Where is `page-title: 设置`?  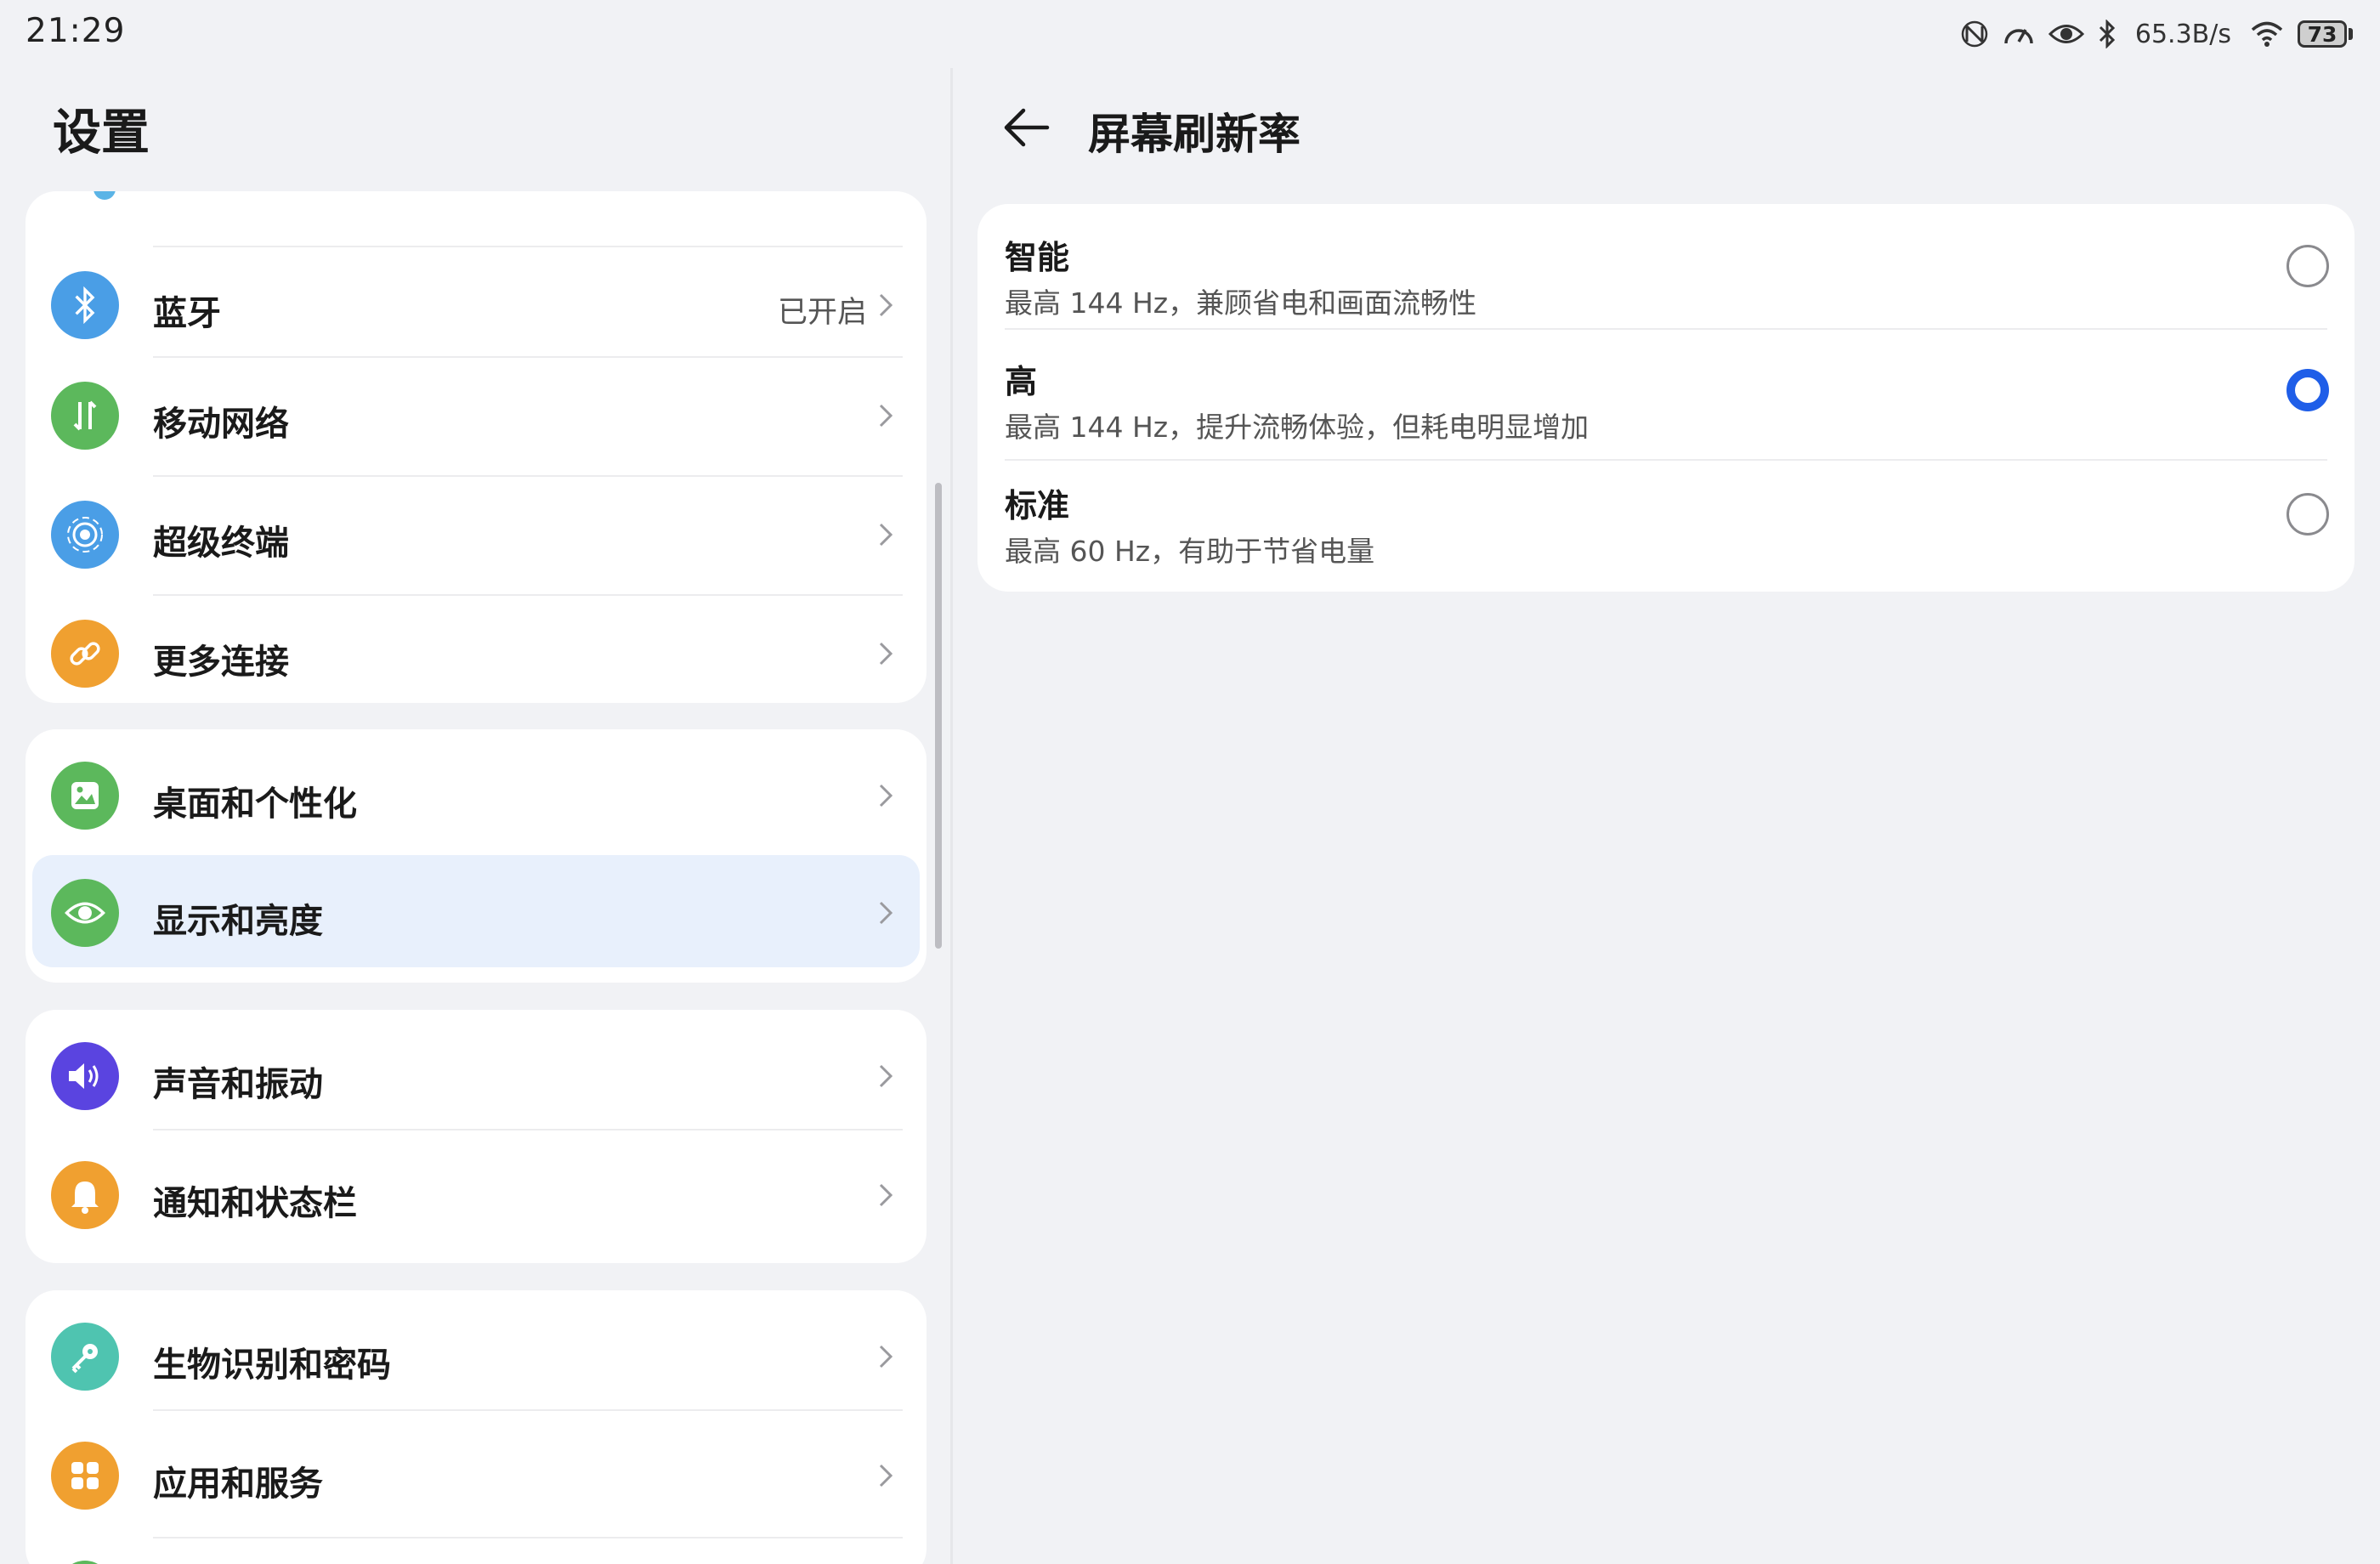 page-title: 设置 is located at coordinates (101, 133).